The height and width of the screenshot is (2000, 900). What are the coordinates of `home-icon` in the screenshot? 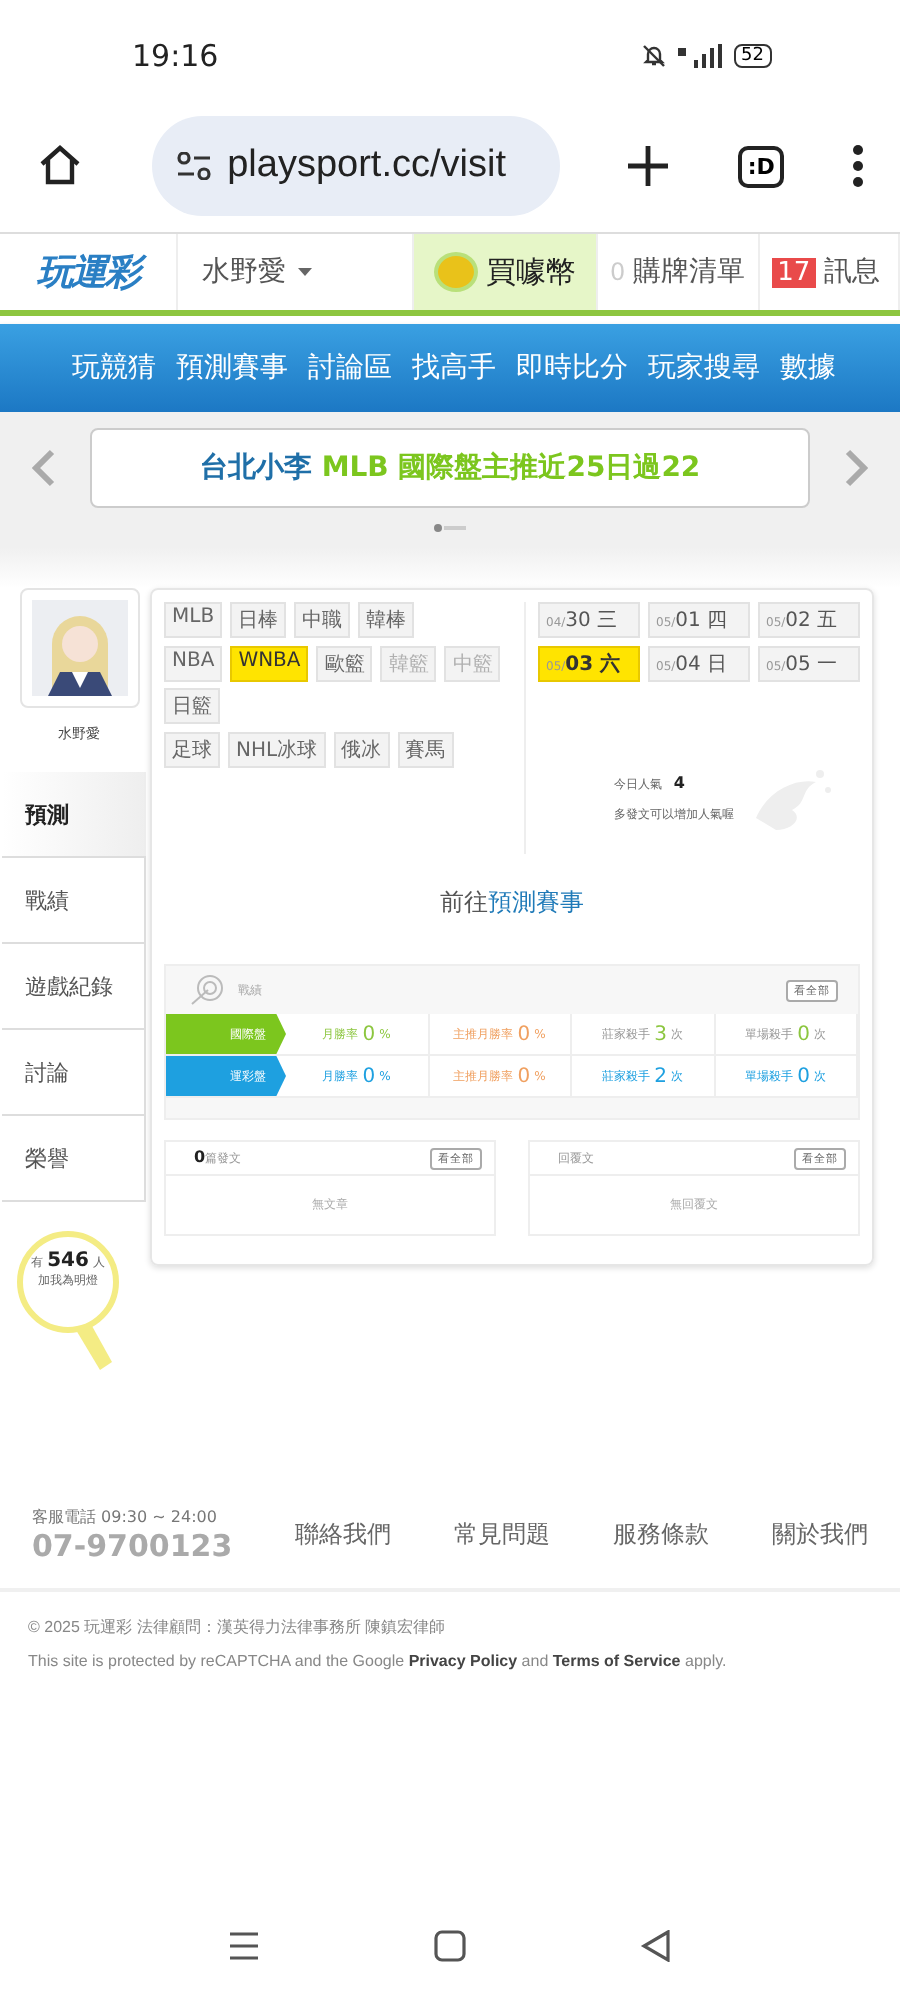 It's located at (60, 166).